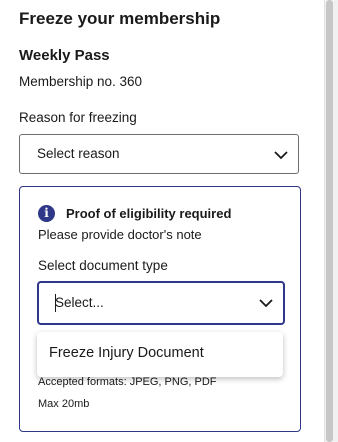  What do you see at coordinates (78, 117) in the screenshot?
I see `reason-label: Reason for freezing` at bounding box center [78, 117].